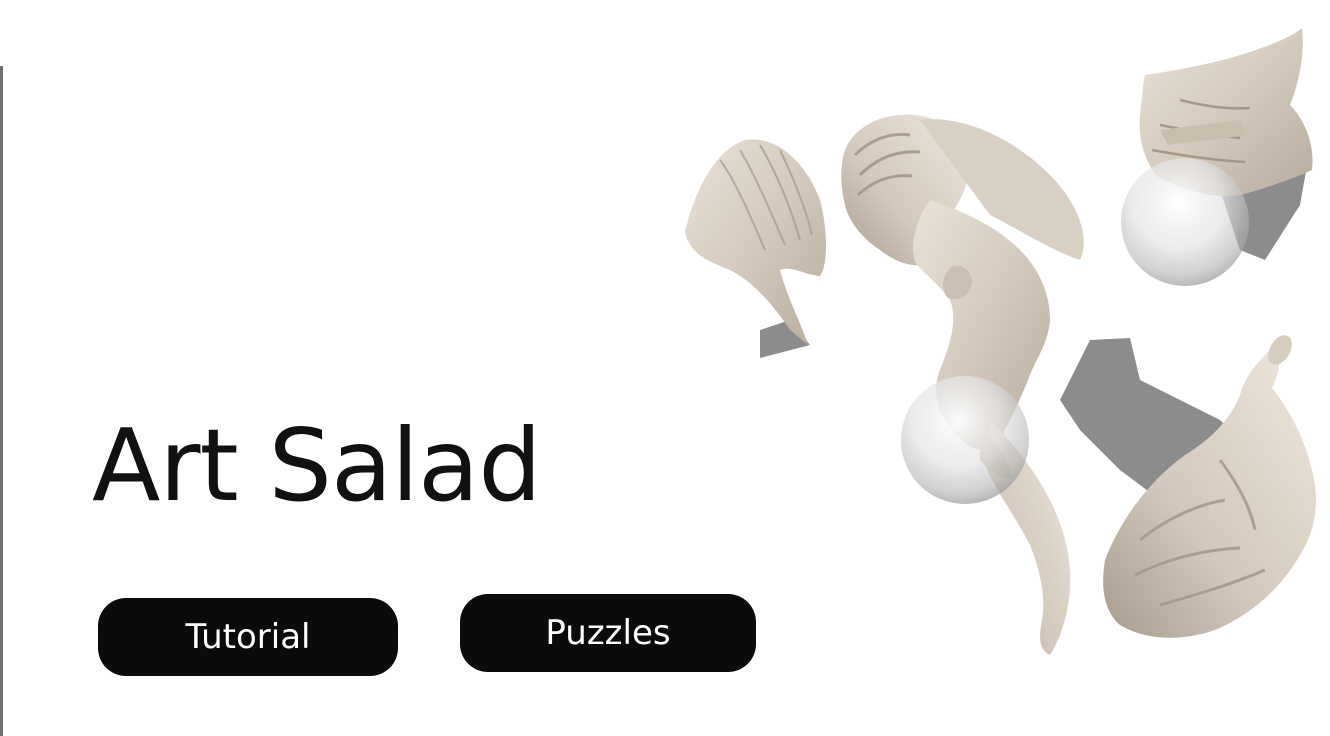  What do you see at coordinates (248, 637) in the screenshot?
I see `tutorial-button: Tutorial` at bounding box center [248, 637].